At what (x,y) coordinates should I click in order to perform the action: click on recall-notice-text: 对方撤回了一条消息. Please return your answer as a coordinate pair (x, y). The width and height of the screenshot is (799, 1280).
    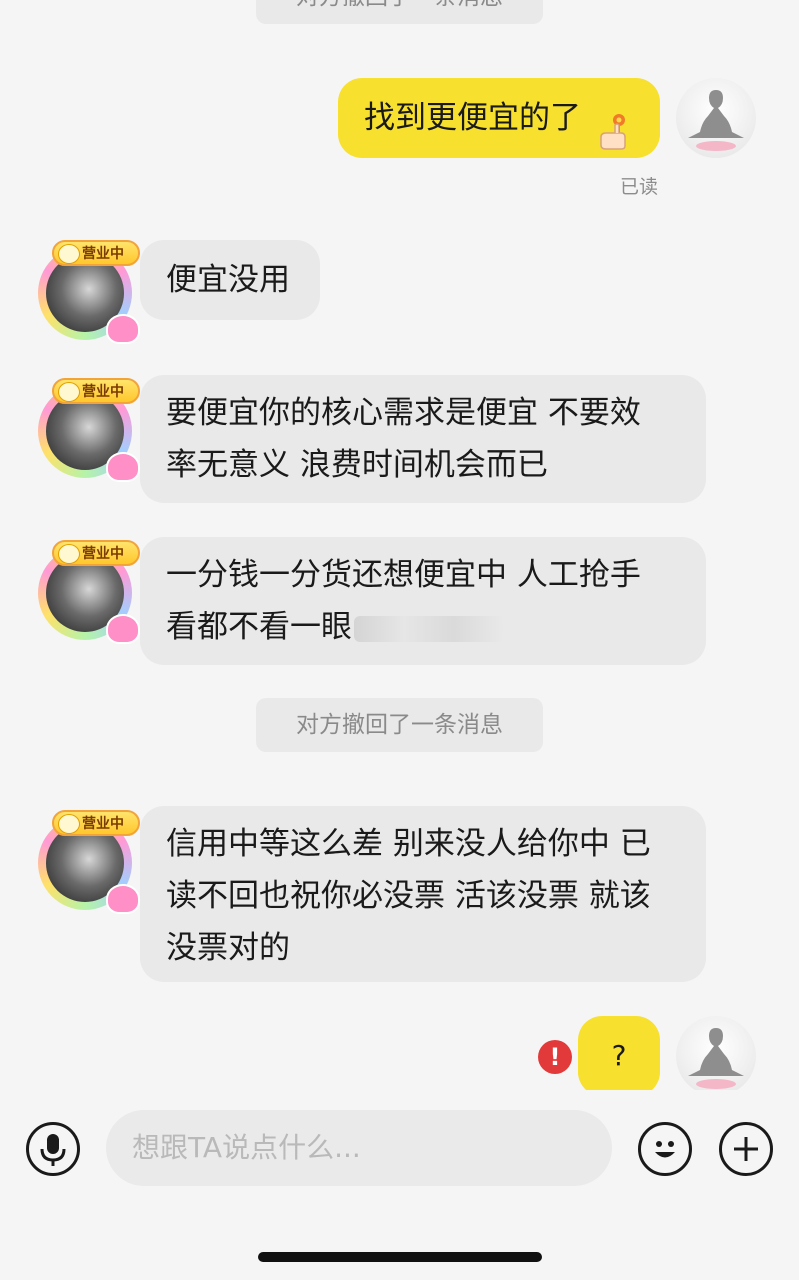
    Looking at the image, I should click on (399, 725).